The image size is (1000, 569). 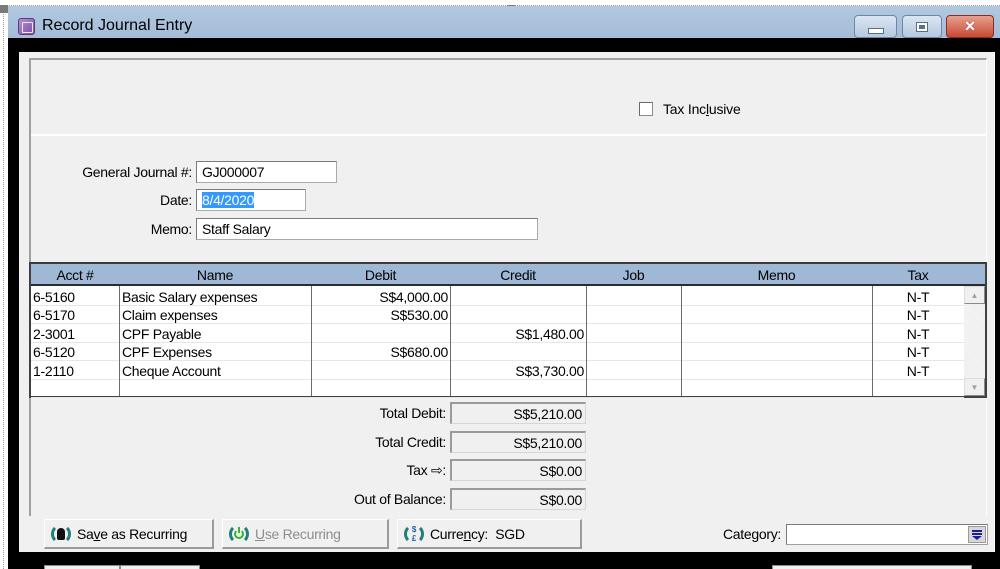 I want to click on cell-name: Basic Salary expenses, so click(x=215, y=297).